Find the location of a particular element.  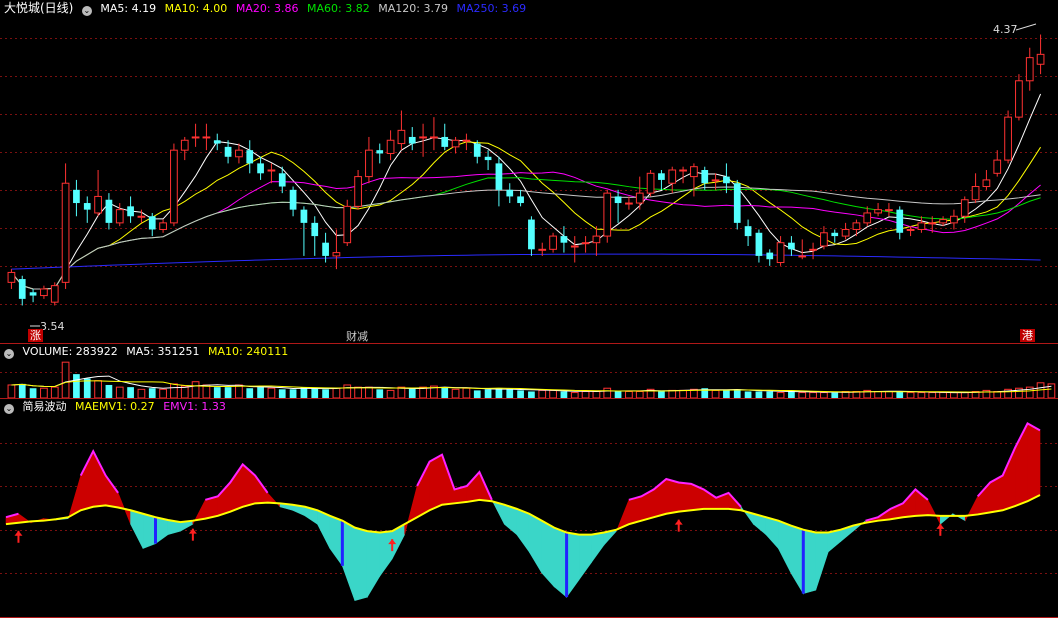

event-tag-right: 港 is located at coordinates (1027, 335).